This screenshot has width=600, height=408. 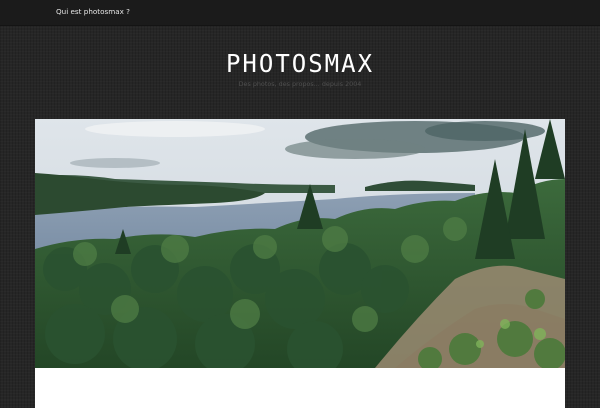 I want to click on top-navigation-bar: Qui est photosmax ?, so click(x=300, y=13).